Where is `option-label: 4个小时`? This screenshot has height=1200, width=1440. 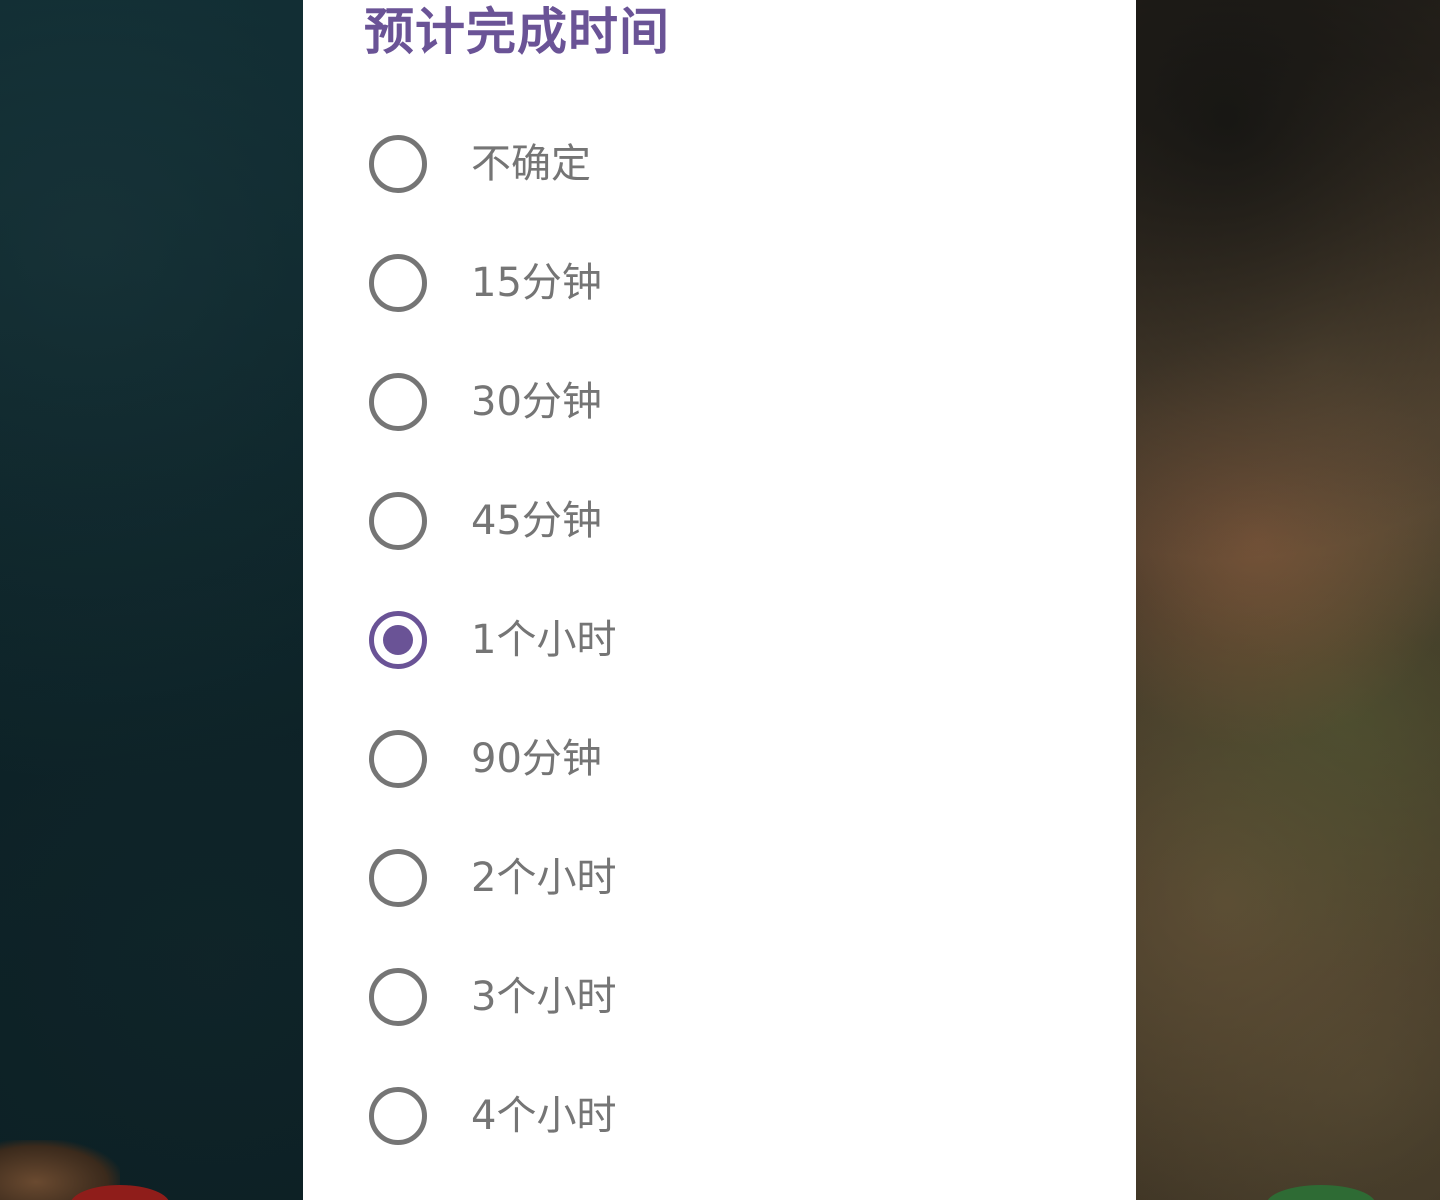
option-label: 4个小时 is located at coordinates (544, 1115).